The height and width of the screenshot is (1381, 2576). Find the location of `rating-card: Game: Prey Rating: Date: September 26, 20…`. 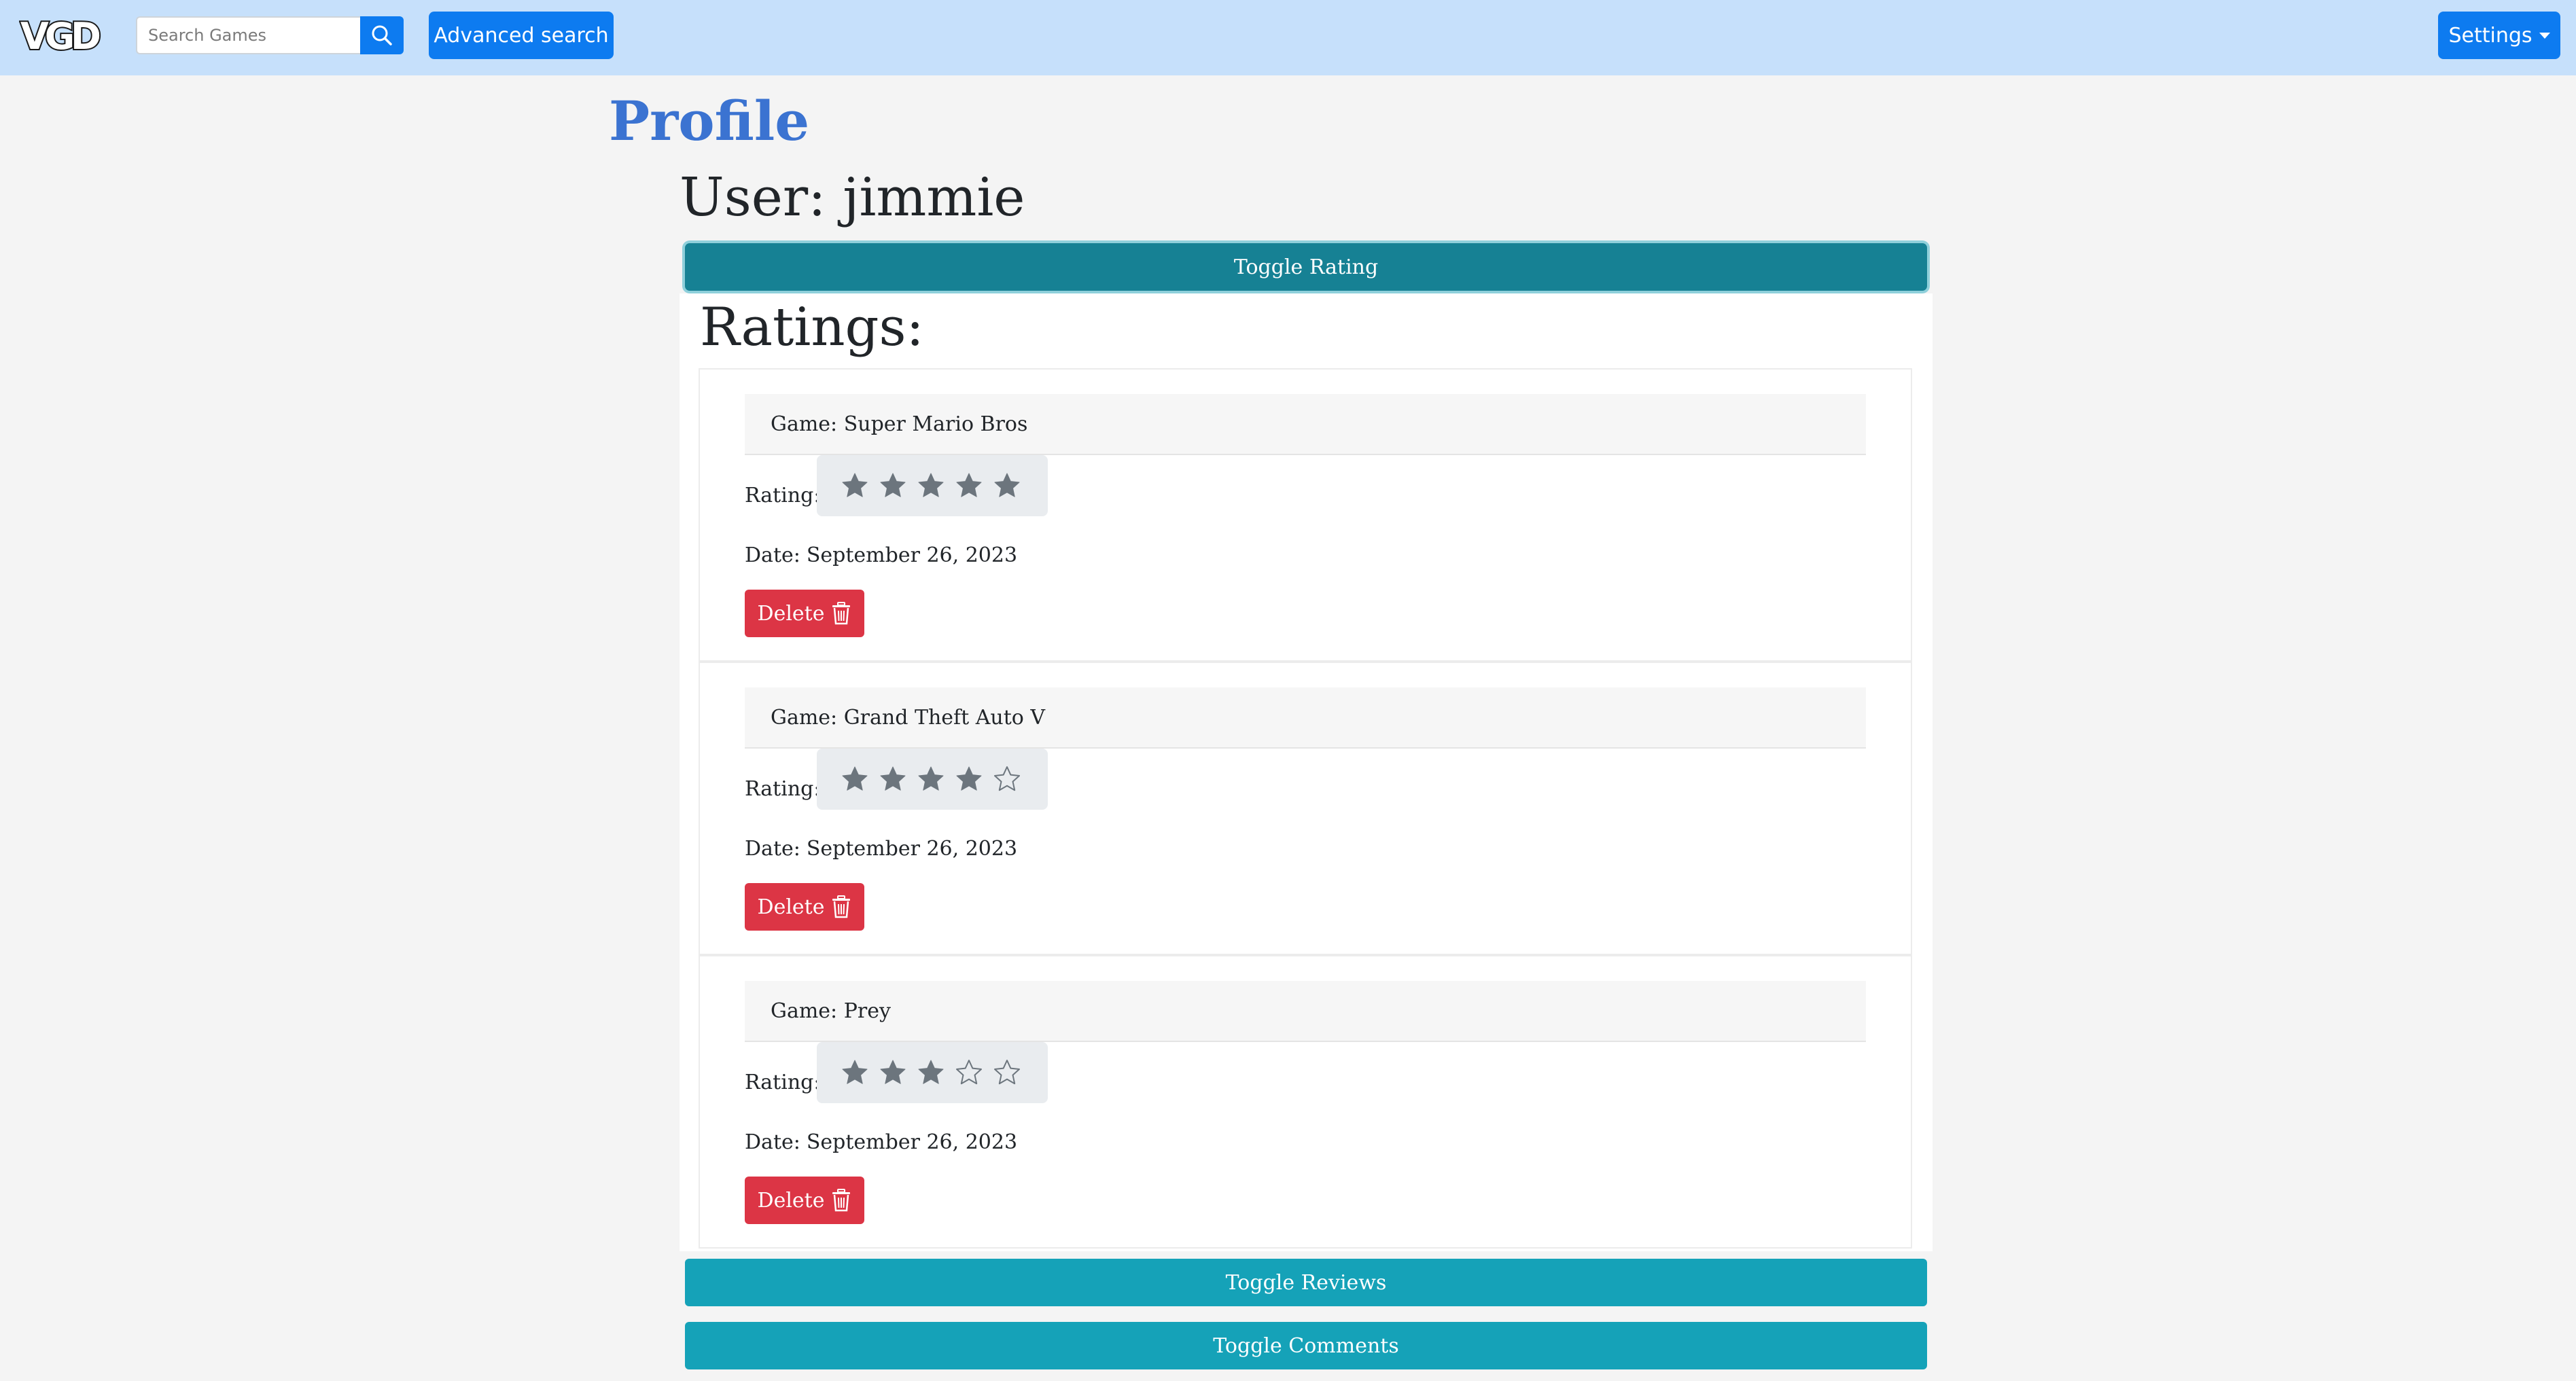

rating-card: Game: Prey Rating: Date: September 26, 20… is located at coordinates (1305, 1102).